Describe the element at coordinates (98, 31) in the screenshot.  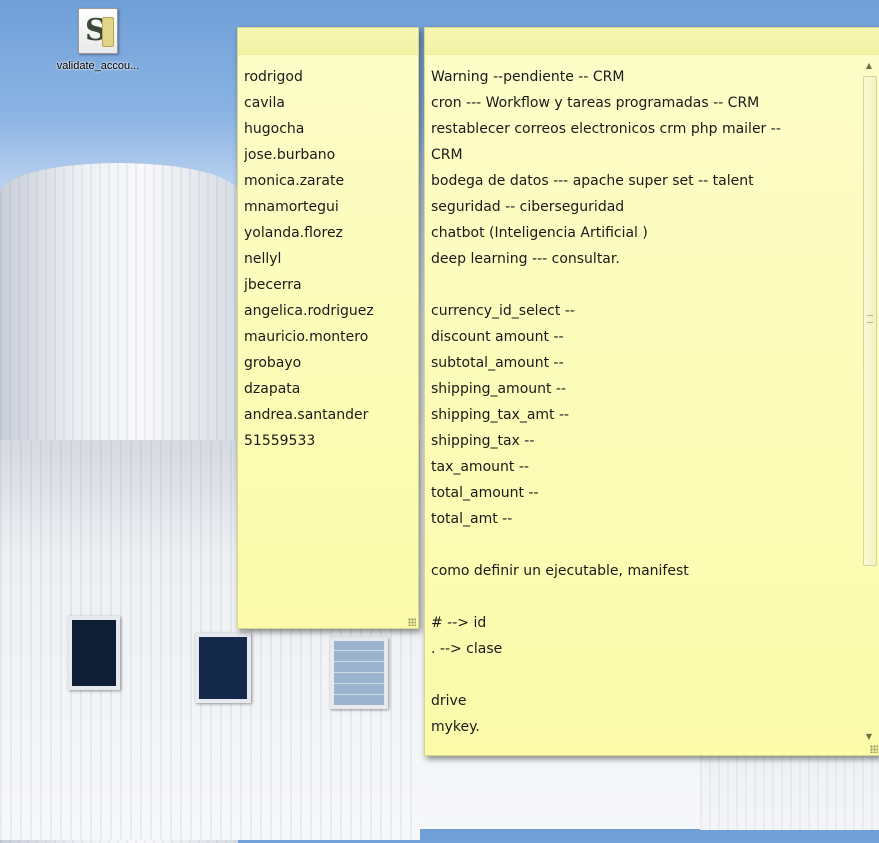
I see `script-file-icon: S` at that location.